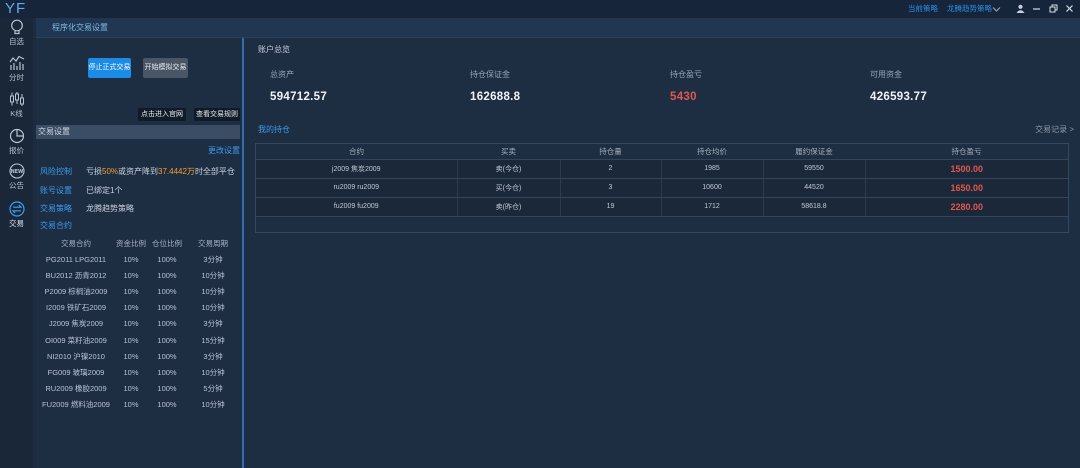 The height and width of the screenshot is (468, 1080). I want to click on holding-row: j2009 焦炭2009 卖(今仓) 2 1985 59550 1500.00, so click(662, 168).